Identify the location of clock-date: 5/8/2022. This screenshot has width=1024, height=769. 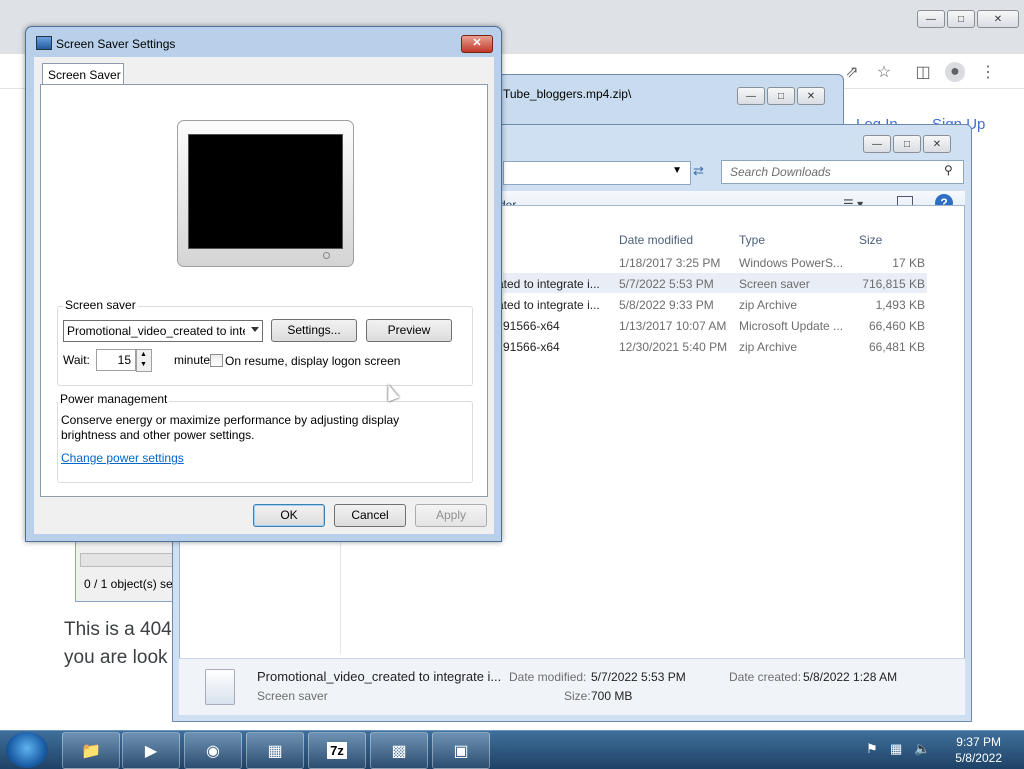
(978, 758).